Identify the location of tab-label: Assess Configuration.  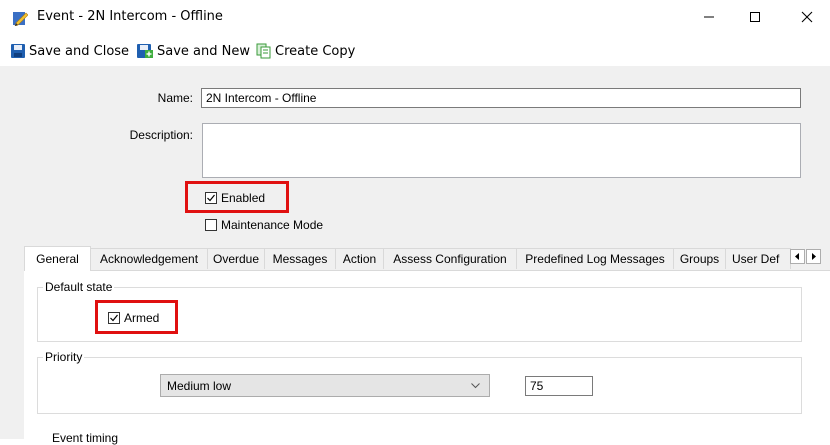
(450, 259).